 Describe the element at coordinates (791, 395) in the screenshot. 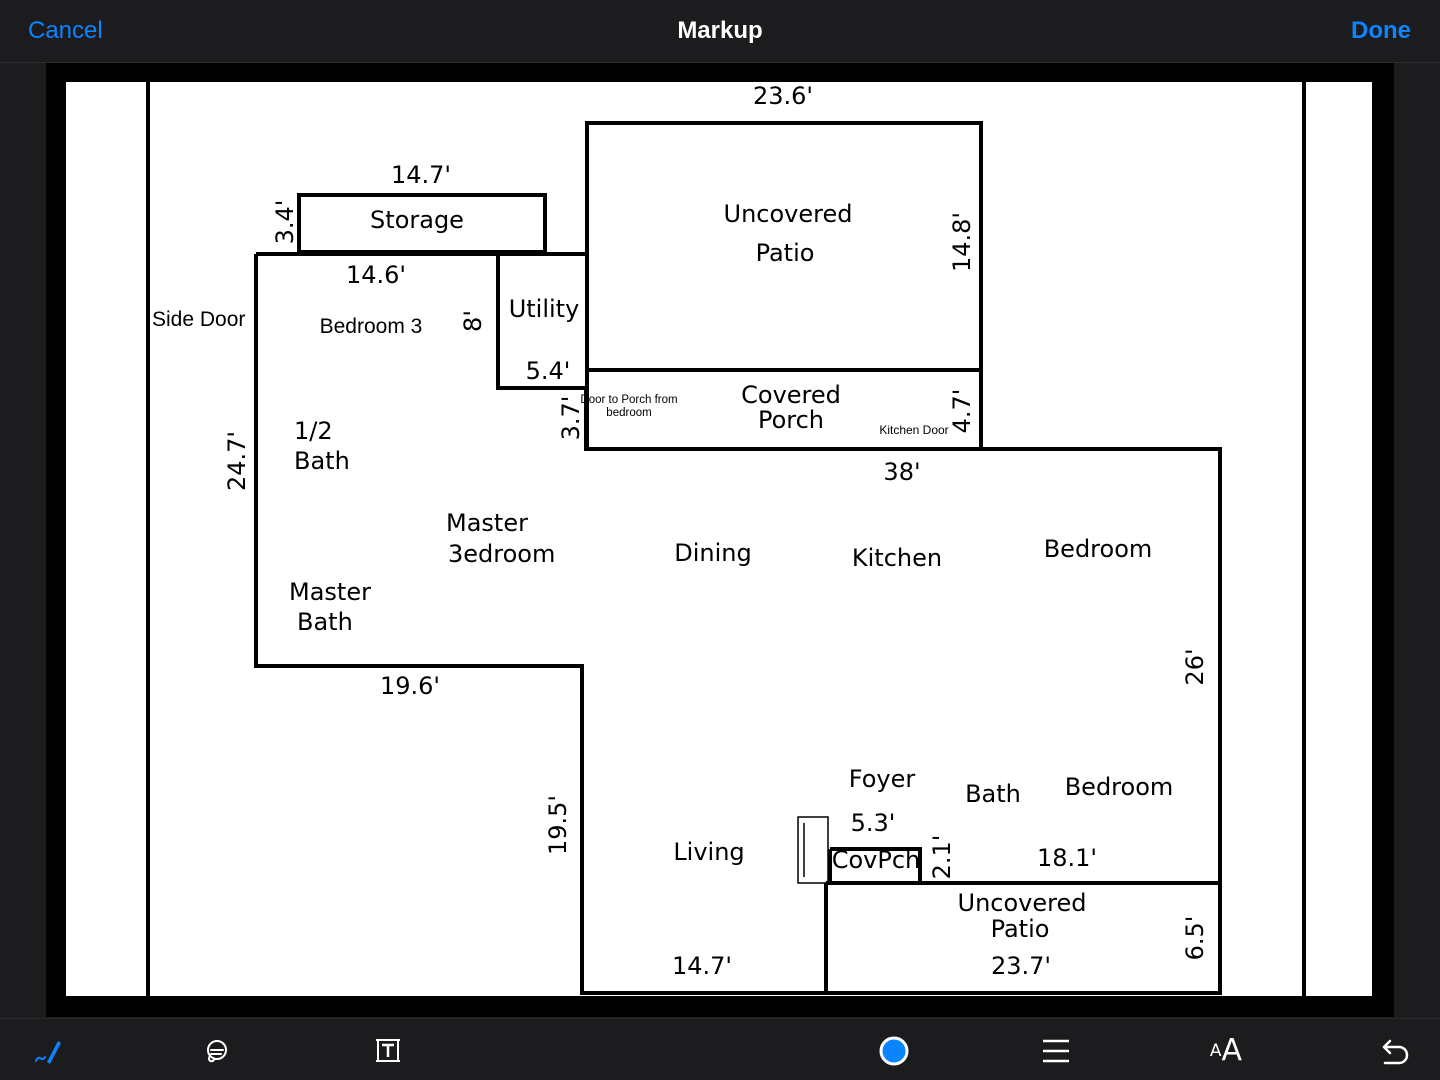

I see `label-covered-porch-1: Covered` at that location.